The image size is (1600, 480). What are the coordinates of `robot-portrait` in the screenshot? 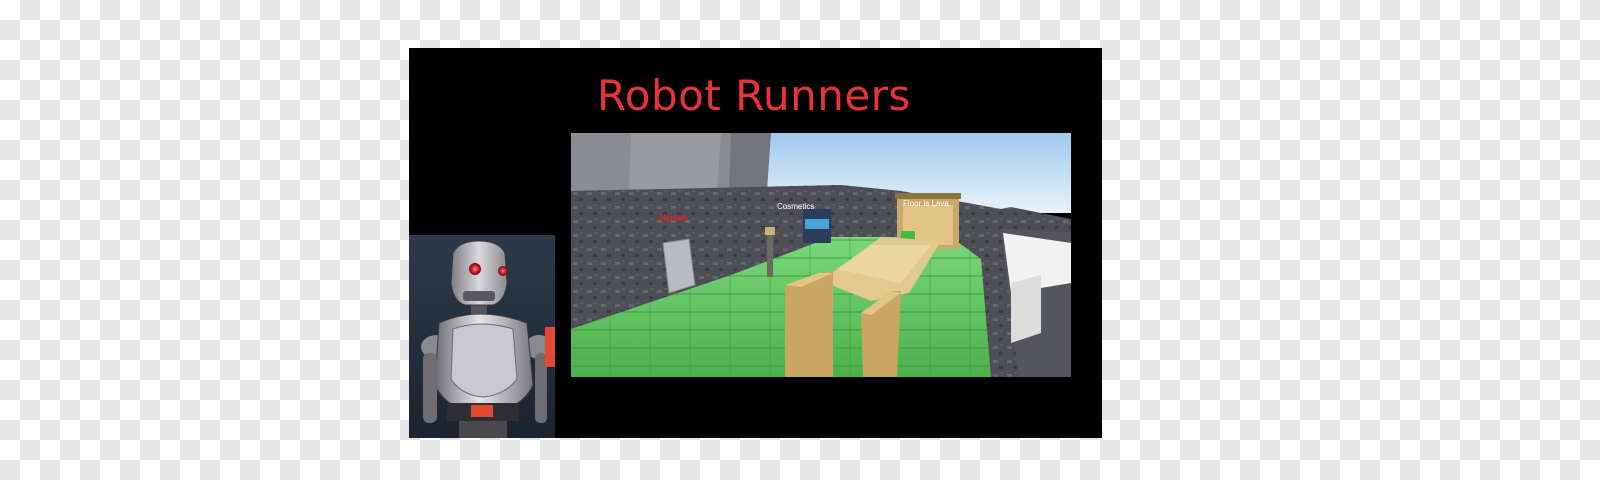 It's located at (482, 336).